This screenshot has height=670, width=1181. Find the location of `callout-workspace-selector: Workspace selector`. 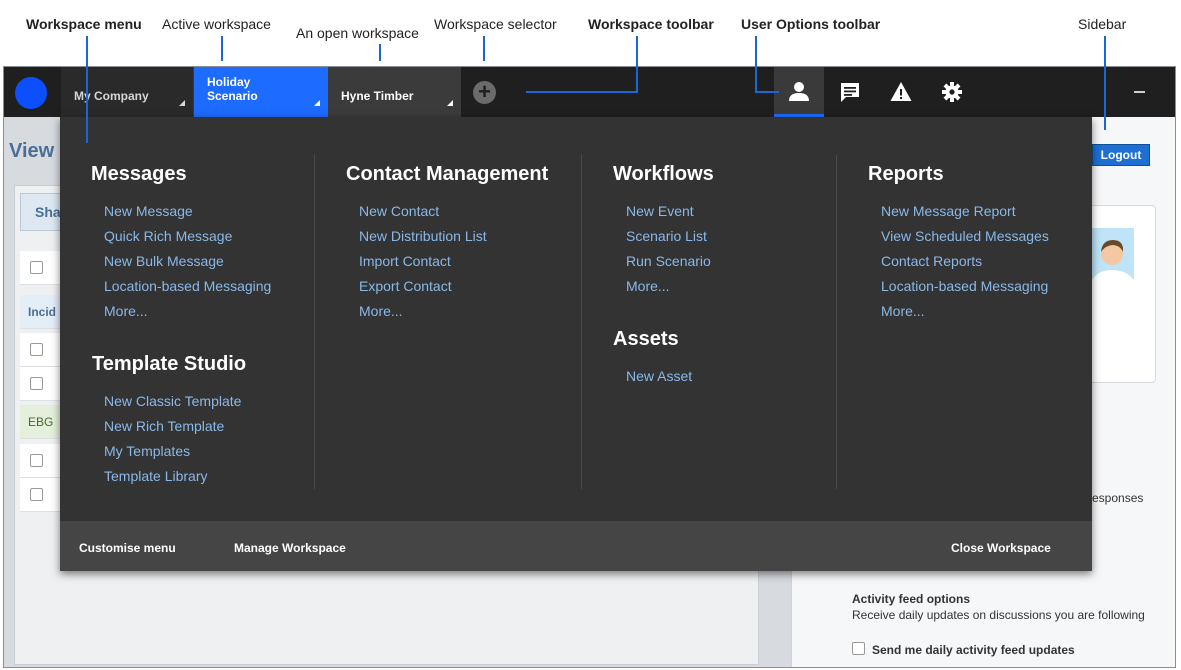

callout-workspace-selector: Workspace selector is located at coordinates (495, 24).